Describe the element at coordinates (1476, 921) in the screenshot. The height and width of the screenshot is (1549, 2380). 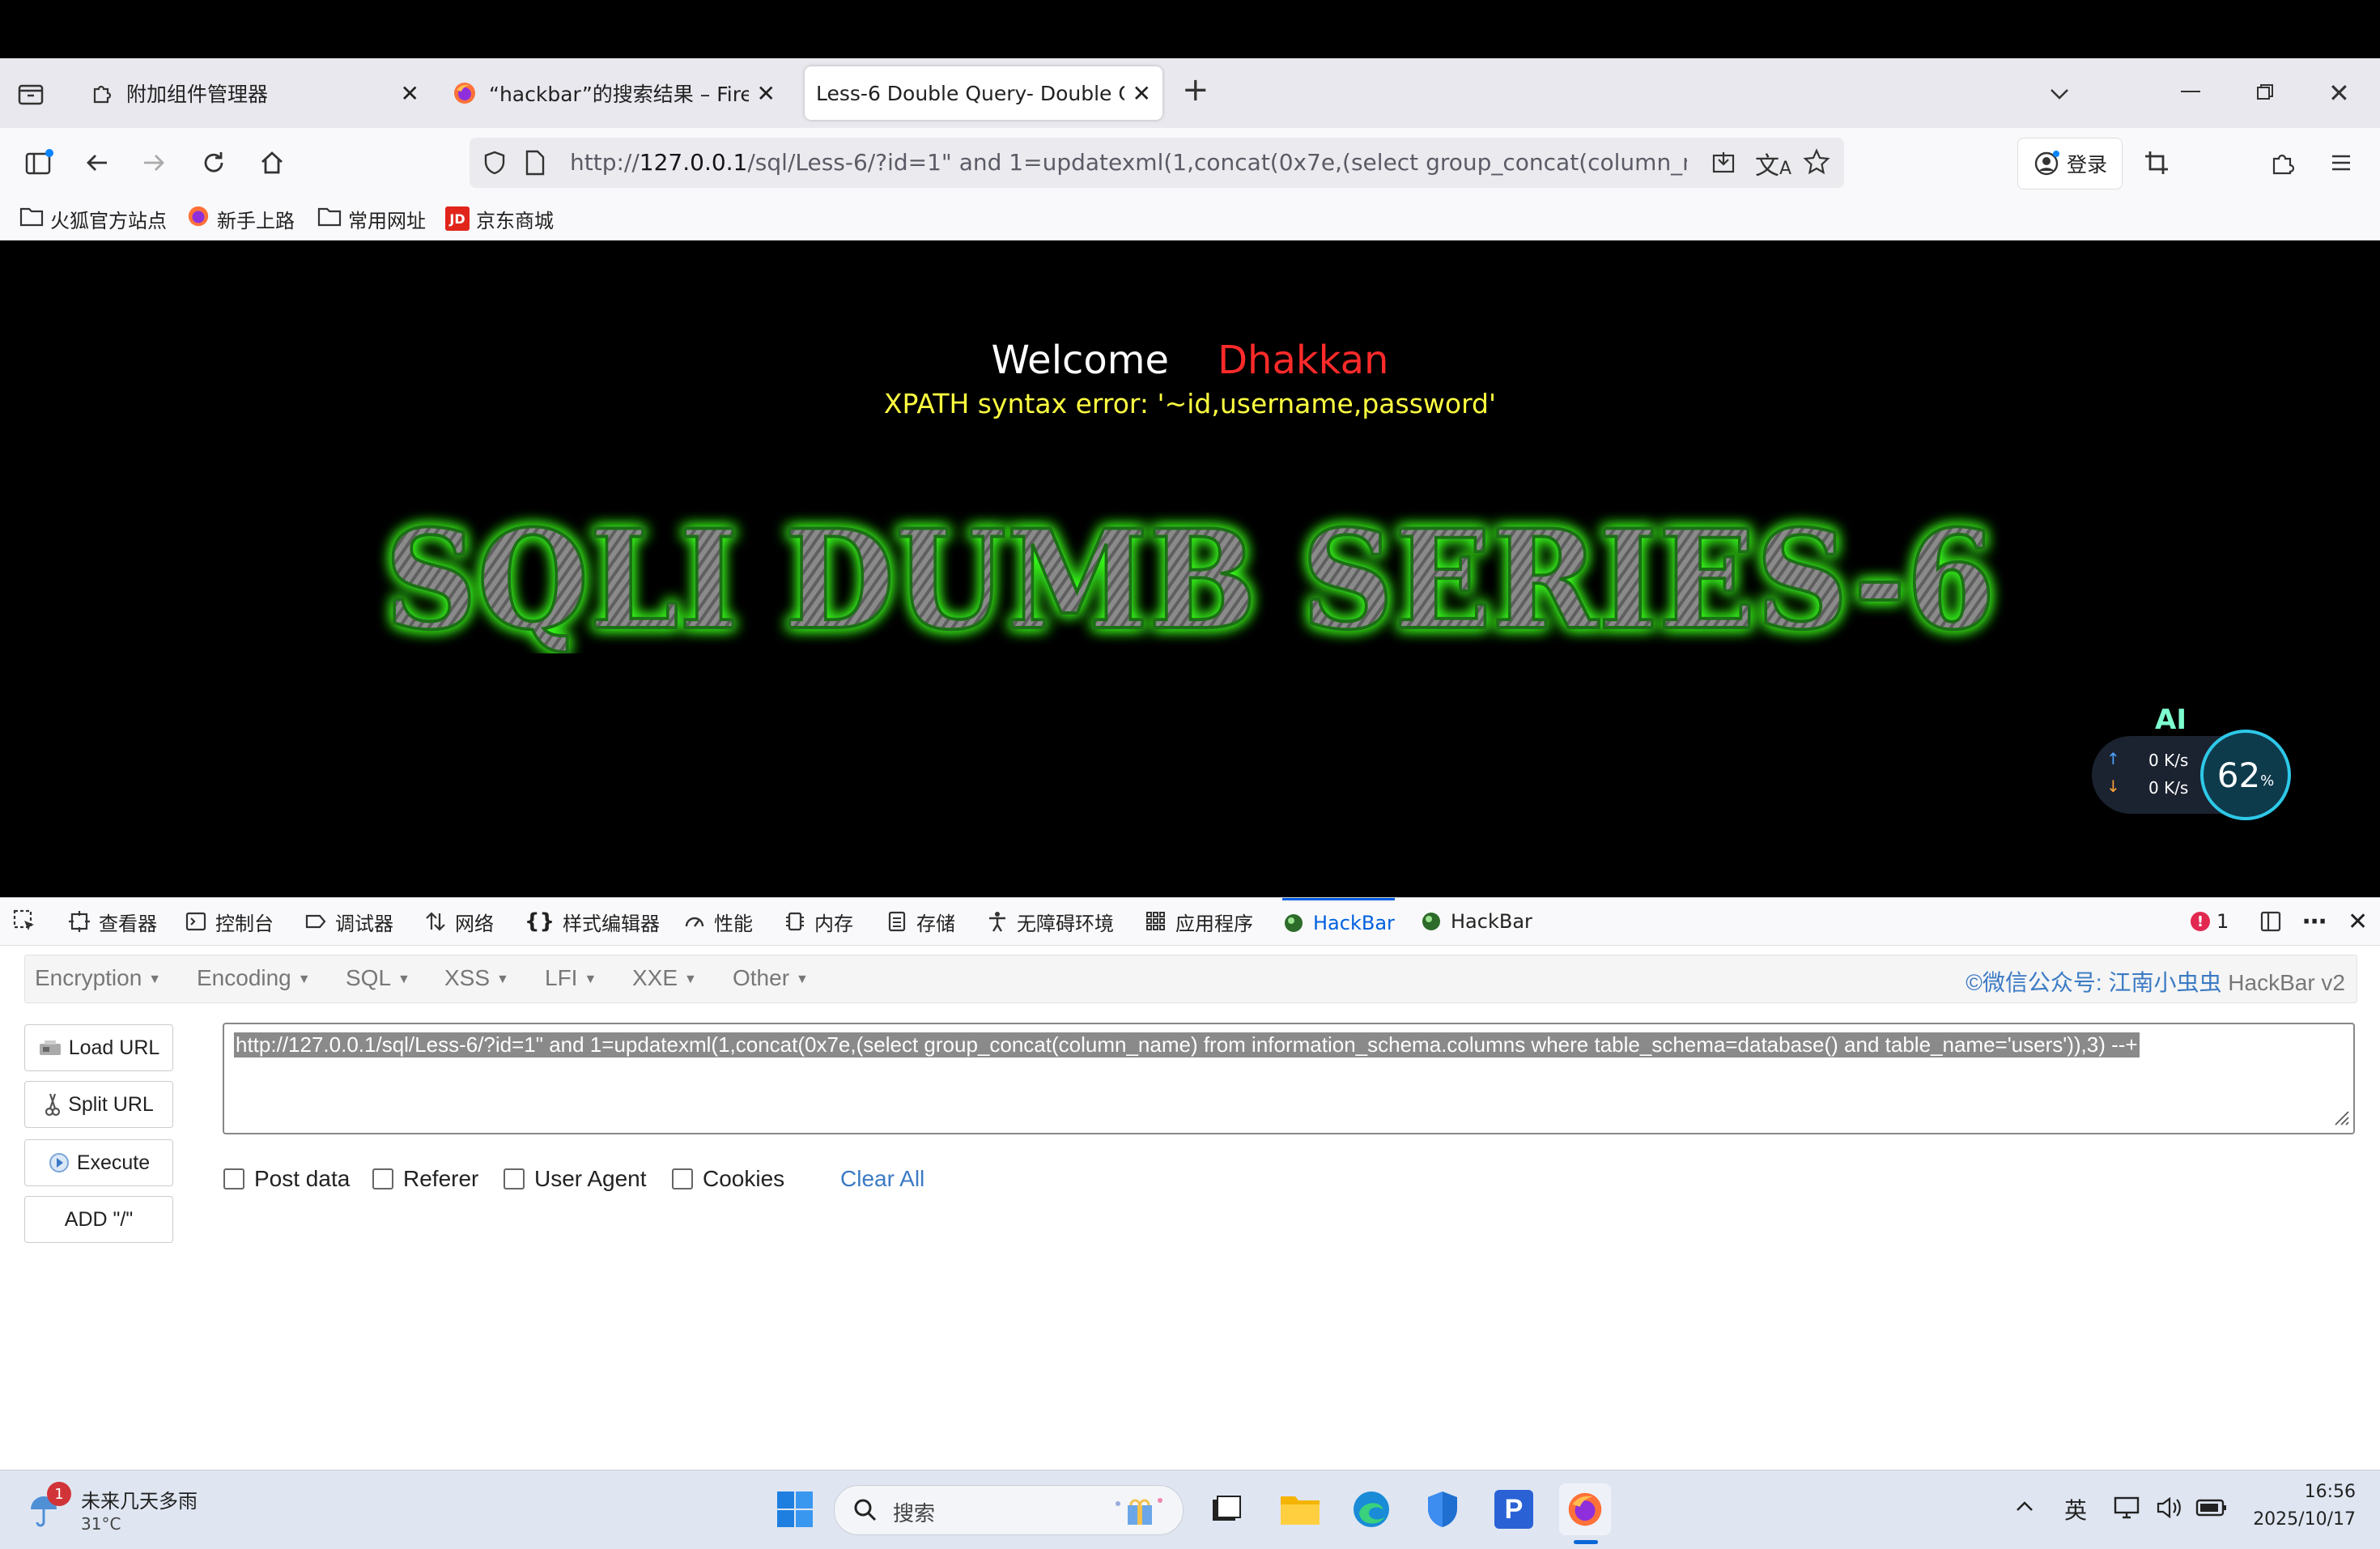
I see `devtools-tab-hackbar: HackBar` at that location.